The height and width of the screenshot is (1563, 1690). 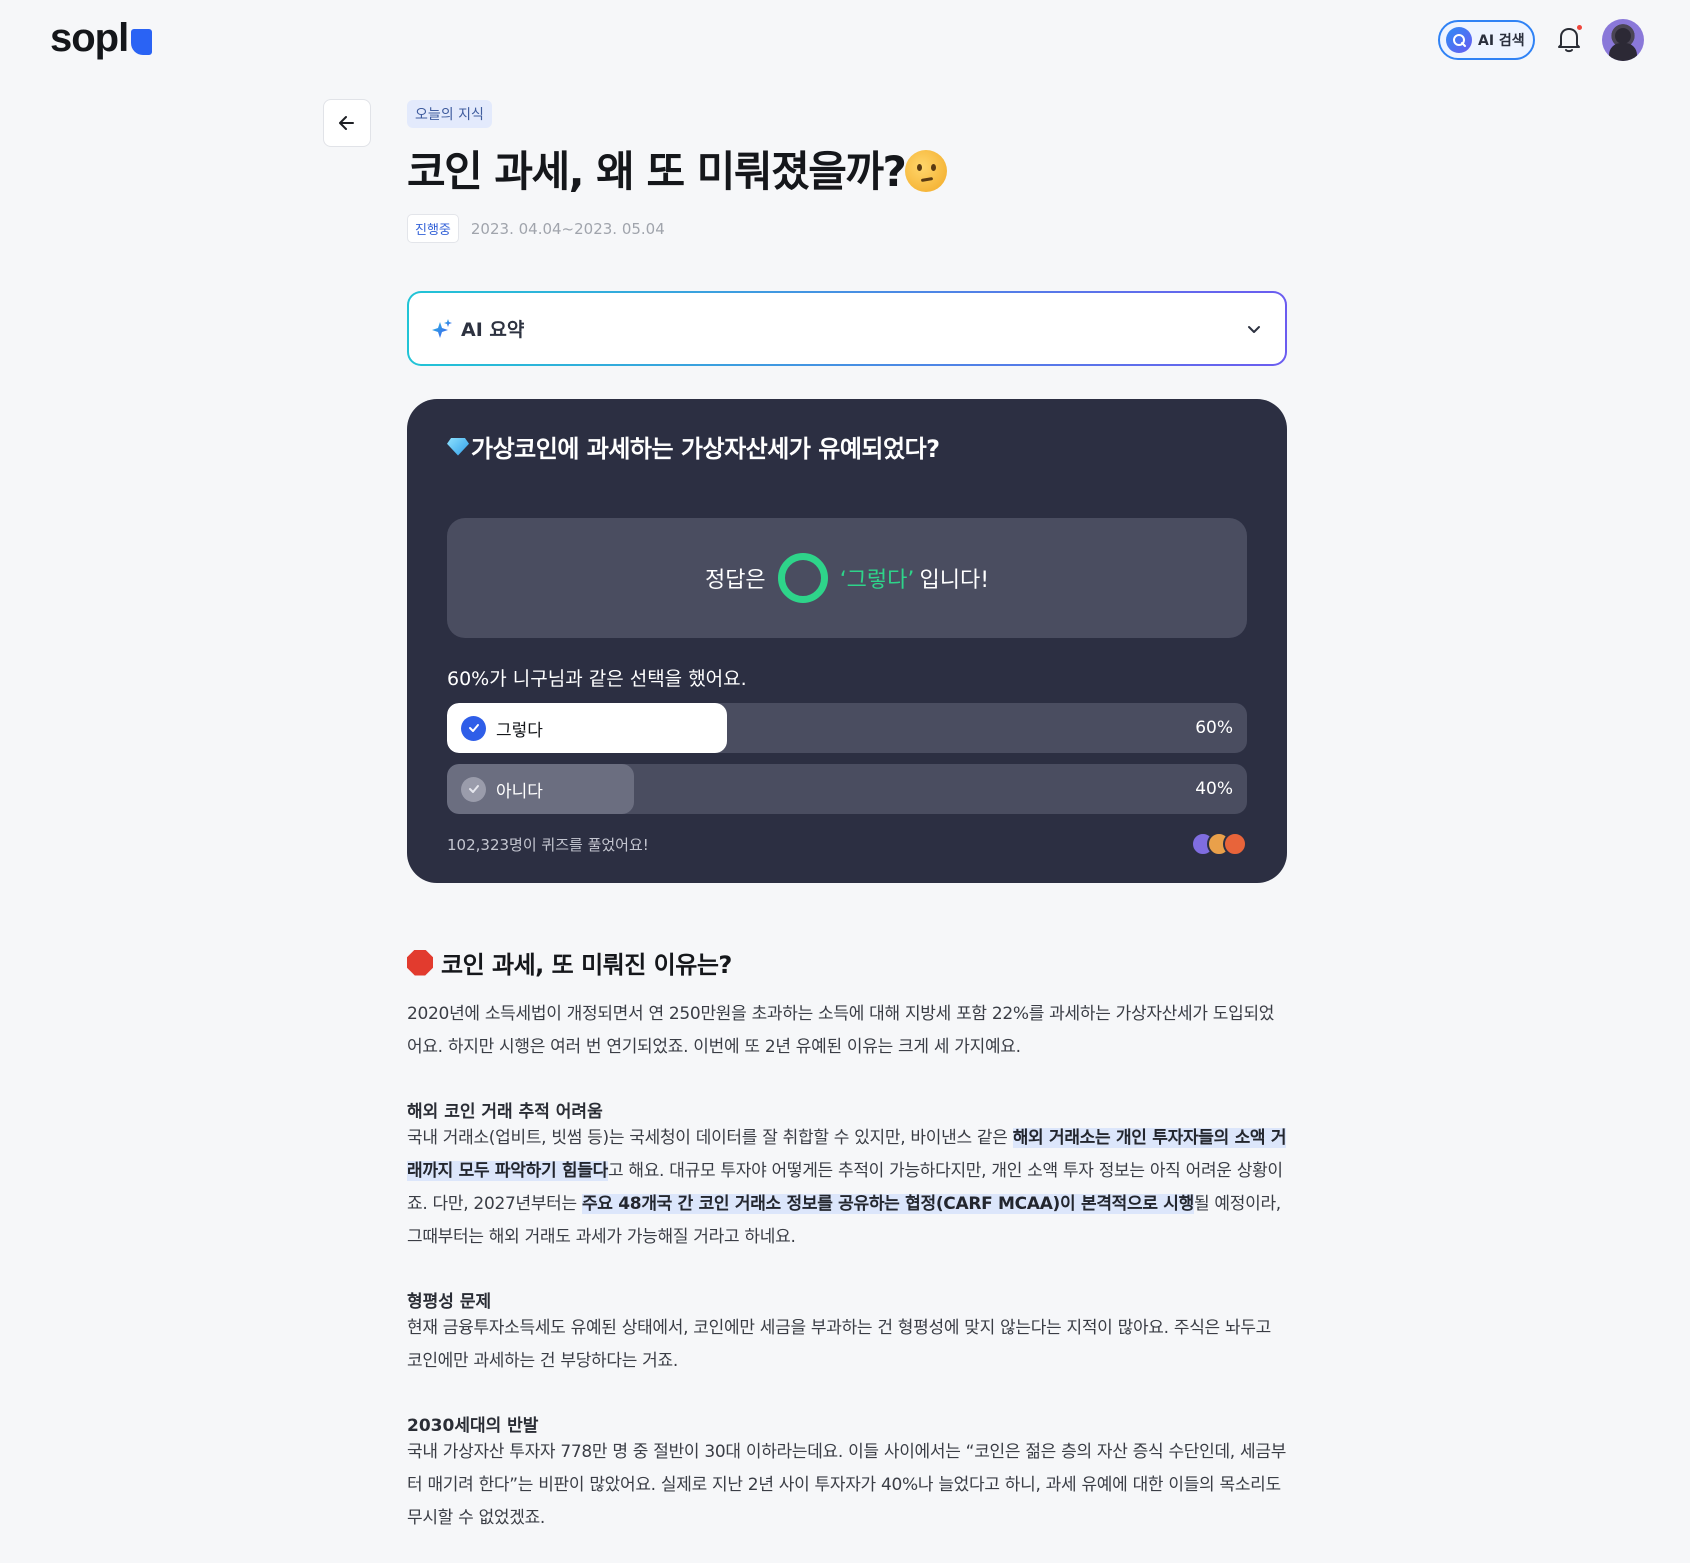 I want to click on correct-circle-icon, so click(x=802, y=578).